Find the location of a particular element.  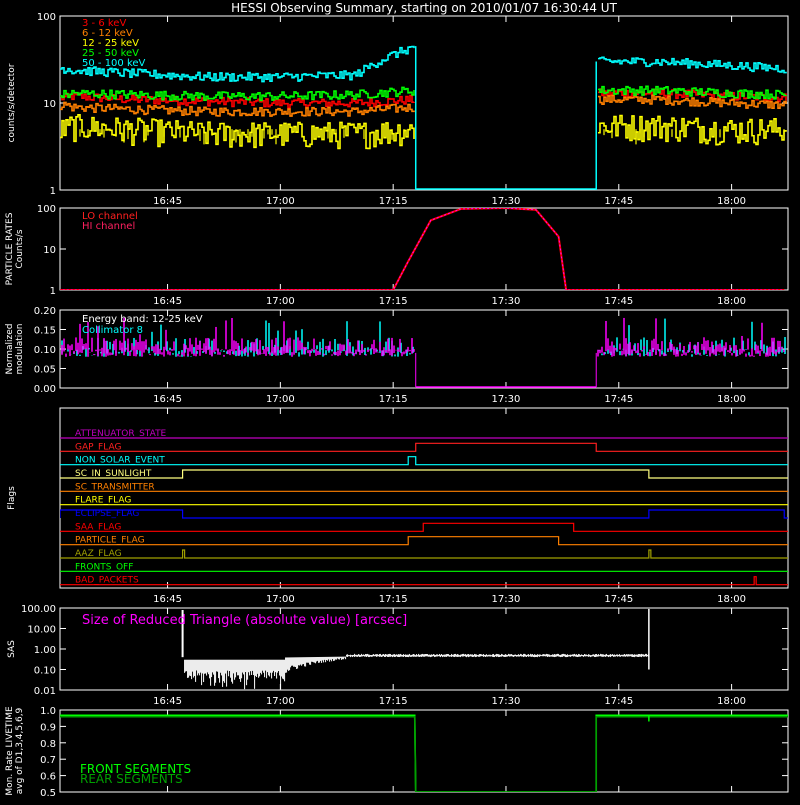

flag-label: FLARE_FLAG is located at coordinates (103, 501).